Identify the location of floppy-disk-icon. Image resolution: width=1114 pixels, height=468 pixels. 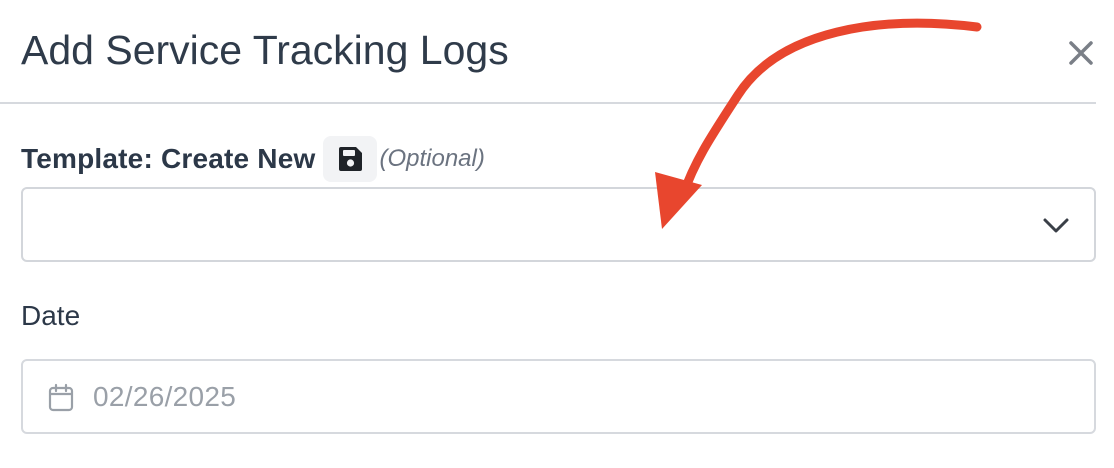
(351, 159).